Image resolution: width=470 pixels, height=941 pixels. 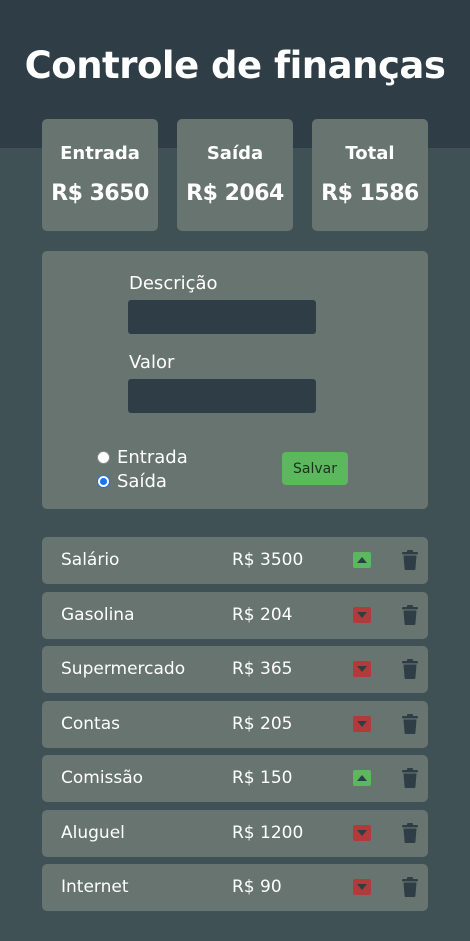 I want to click on radio-saida: Saída, so click(x=132, y=481).